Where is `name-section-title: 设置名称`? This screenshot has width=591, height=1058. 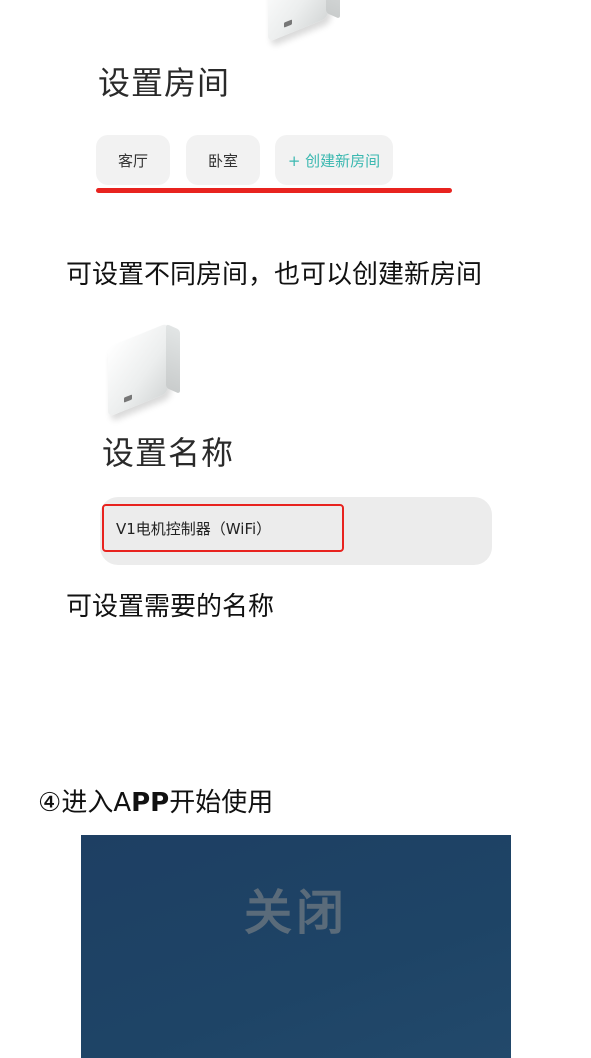 name-section-title: 设置名称 is located at coordinates (168, 453).